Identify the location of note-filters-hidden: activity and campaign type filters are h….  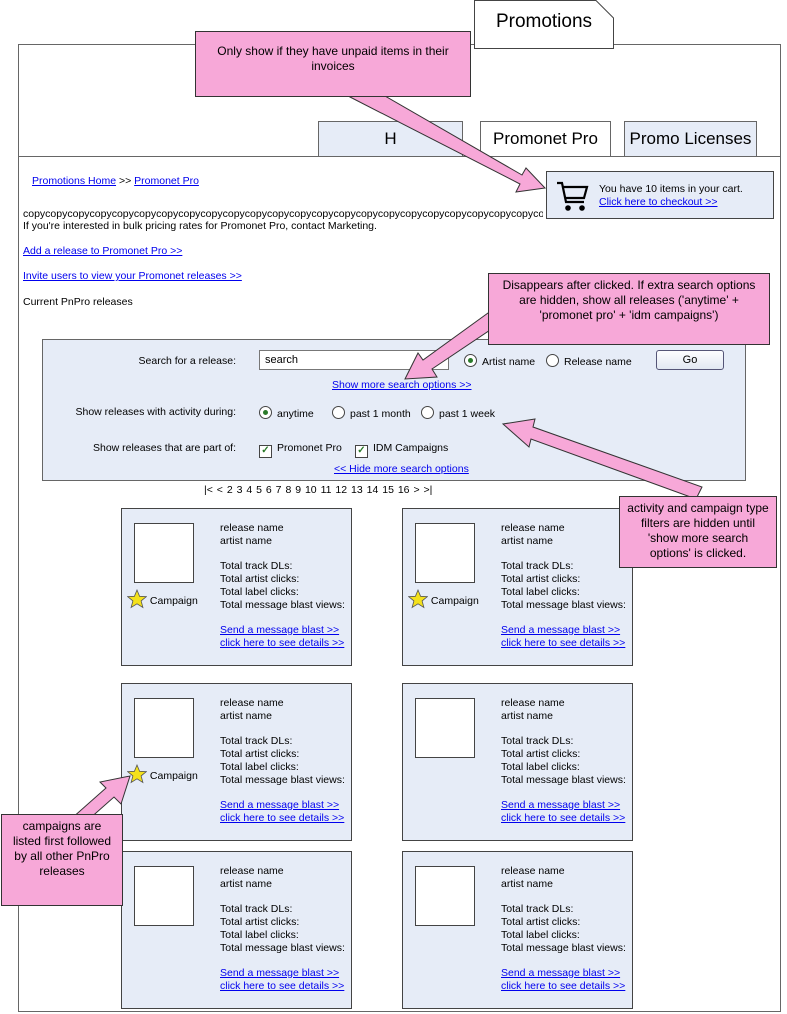
(698, 532).